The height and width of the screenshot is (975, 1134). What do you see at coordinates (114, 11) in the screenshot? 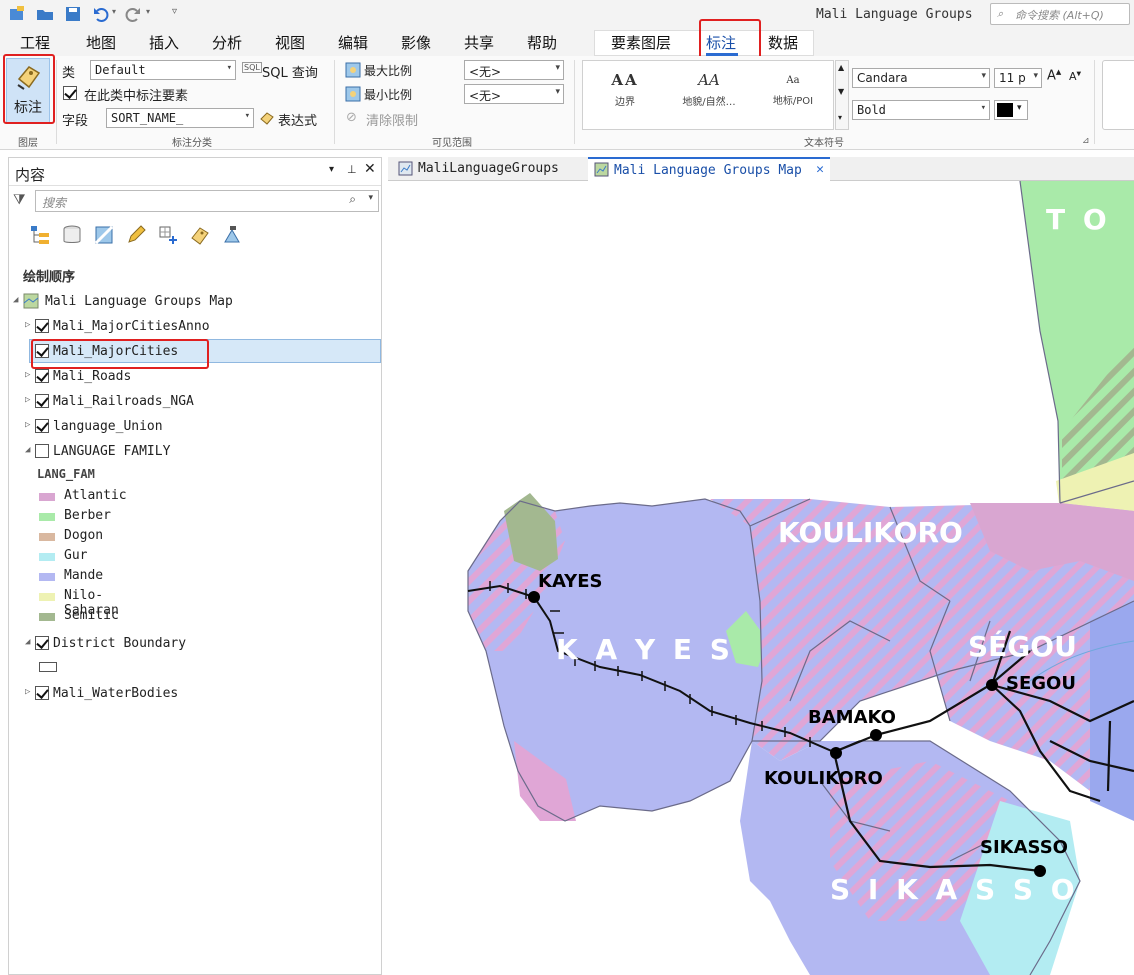
I see `undo-dropdown-icon: ▾` at bounding box center [114, 11].